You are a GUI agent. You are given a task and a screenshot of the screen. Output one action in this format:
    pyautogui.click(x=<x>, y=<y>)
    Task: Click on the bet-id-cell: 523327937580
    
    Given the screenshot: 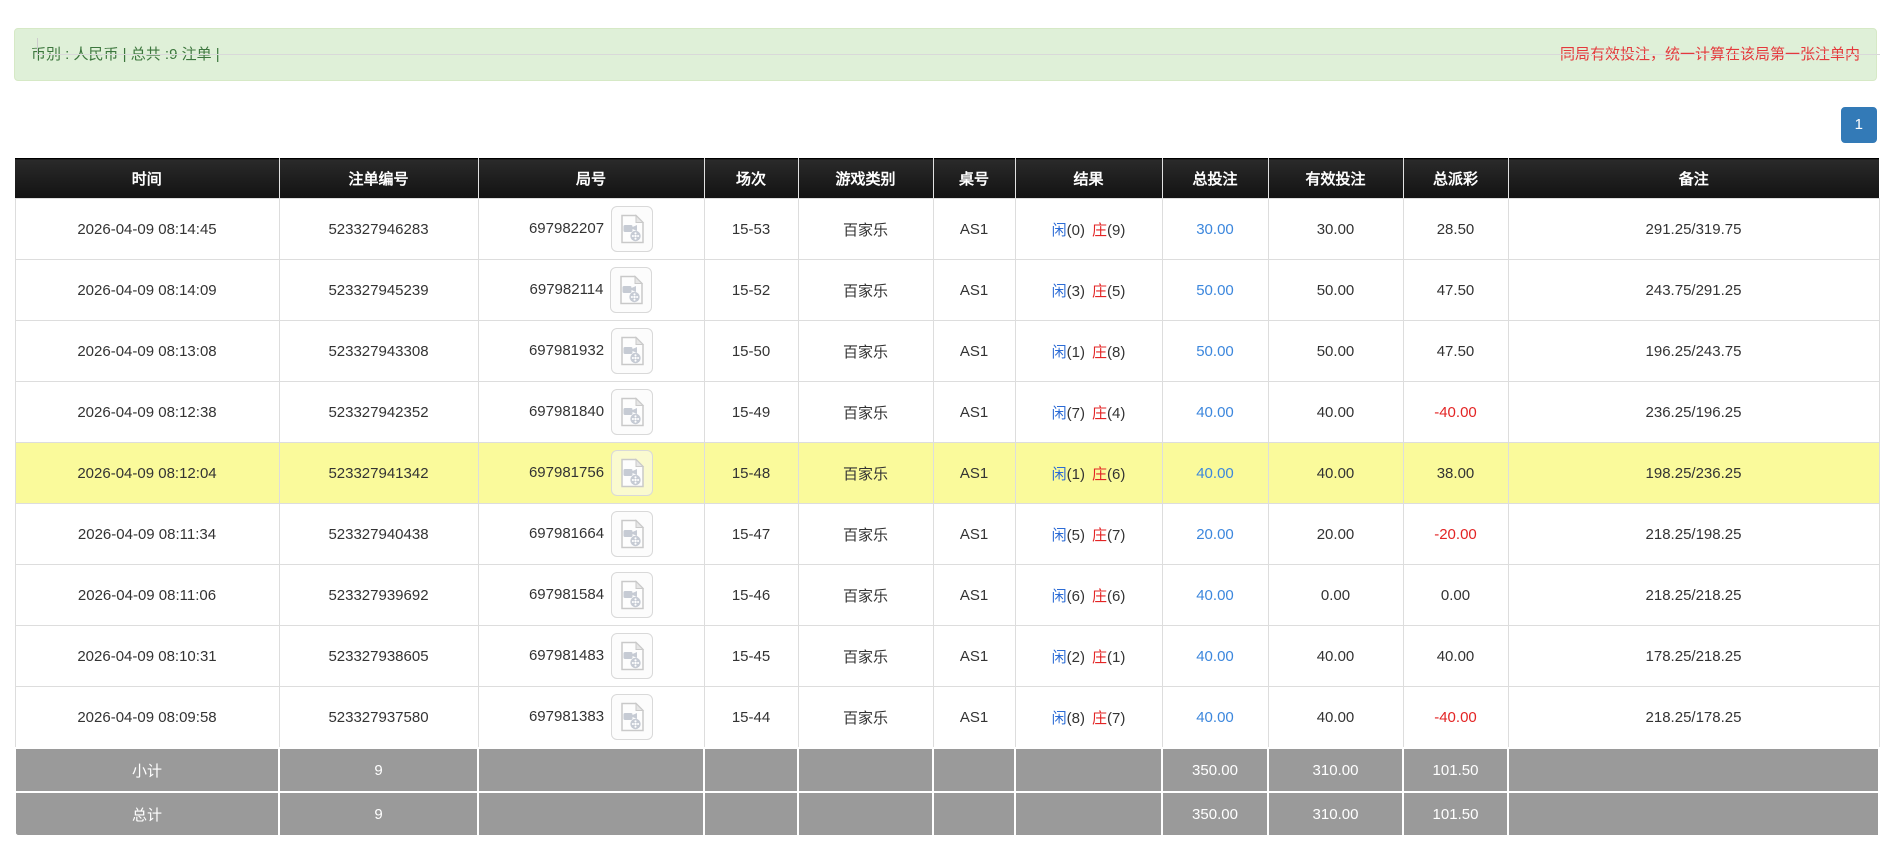 What is the action you would take?
    pyautogui.click(x=378, y=717)
    